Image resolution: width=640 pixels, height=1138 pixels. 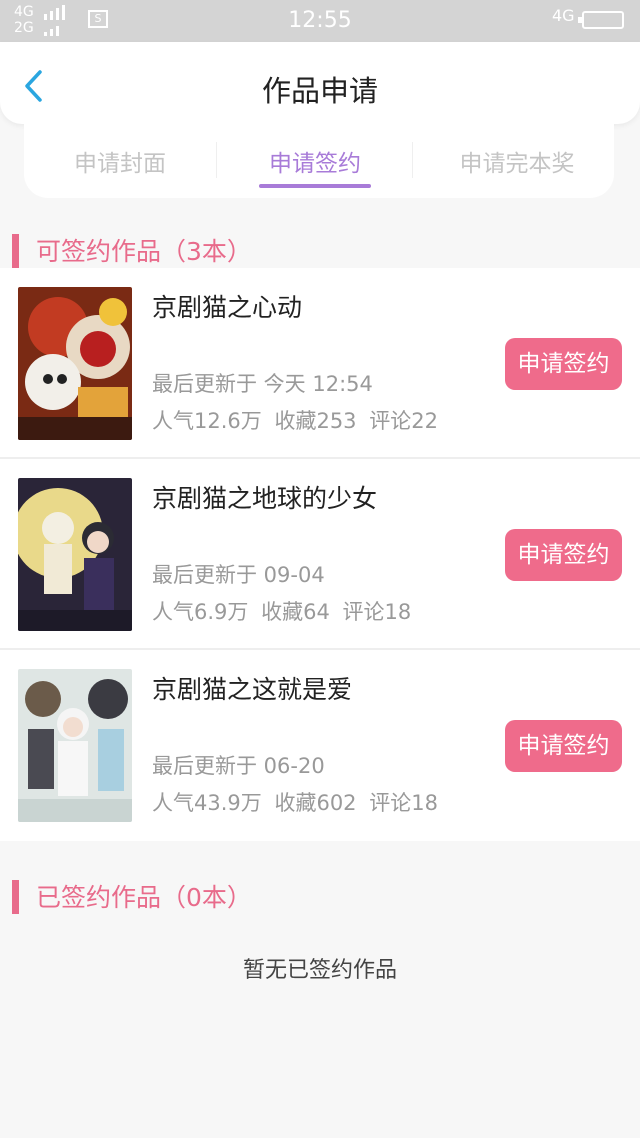 I want to click on network-4g-label: 4G, so click(x=563, y=15).